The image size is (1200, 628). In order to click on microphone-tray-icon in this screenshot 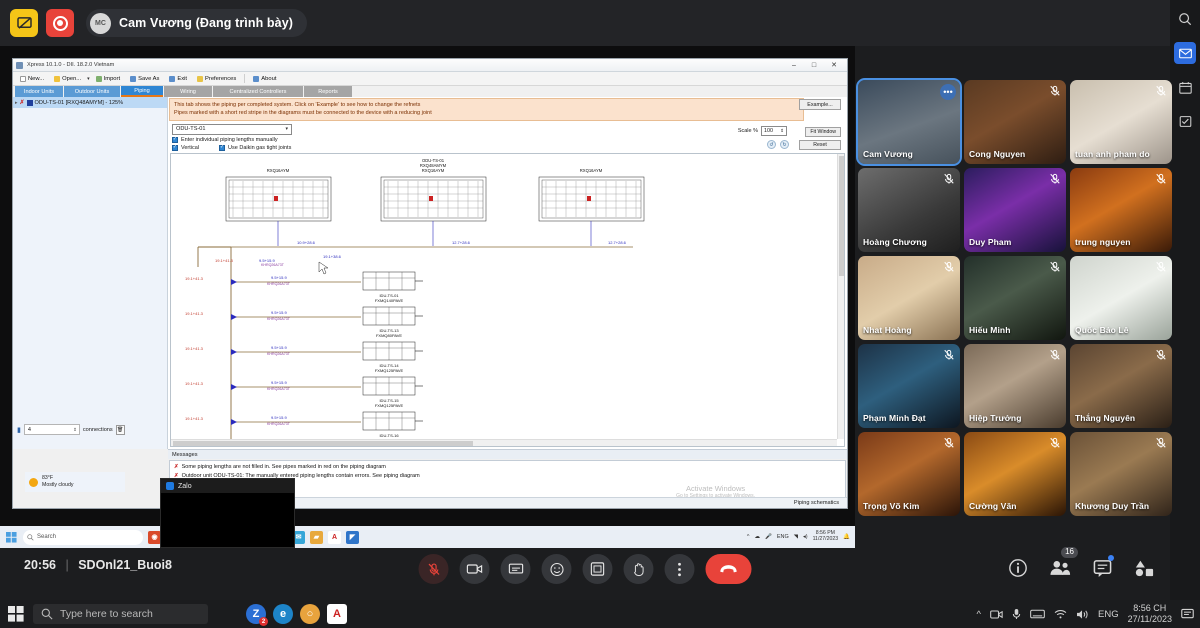, I will do `click(1016, 614)`.